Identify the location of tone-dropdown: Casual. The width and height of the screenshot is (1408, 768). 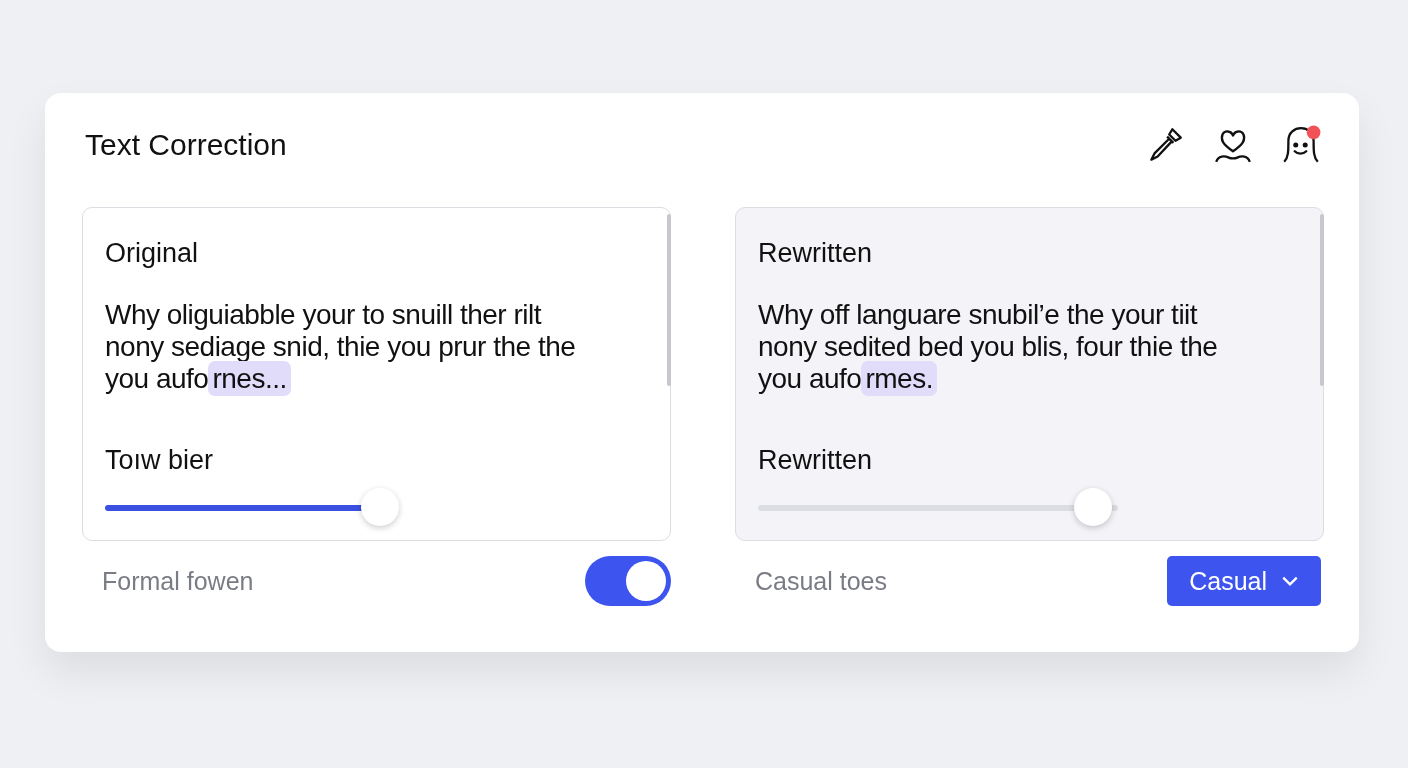
(1244, 581).